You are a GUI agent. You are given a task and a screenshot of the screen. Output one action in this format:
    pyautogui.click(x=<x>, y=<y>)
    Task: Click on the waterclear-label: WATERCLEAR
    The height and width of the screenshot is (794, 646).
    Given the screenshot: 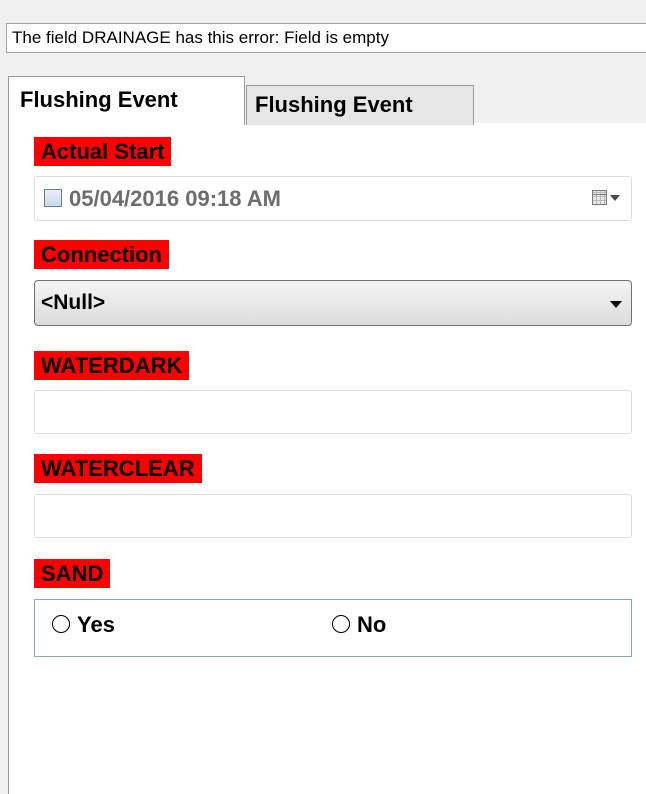 What is the action you would take?
    pyautogui.click(x=118, y=468)
    